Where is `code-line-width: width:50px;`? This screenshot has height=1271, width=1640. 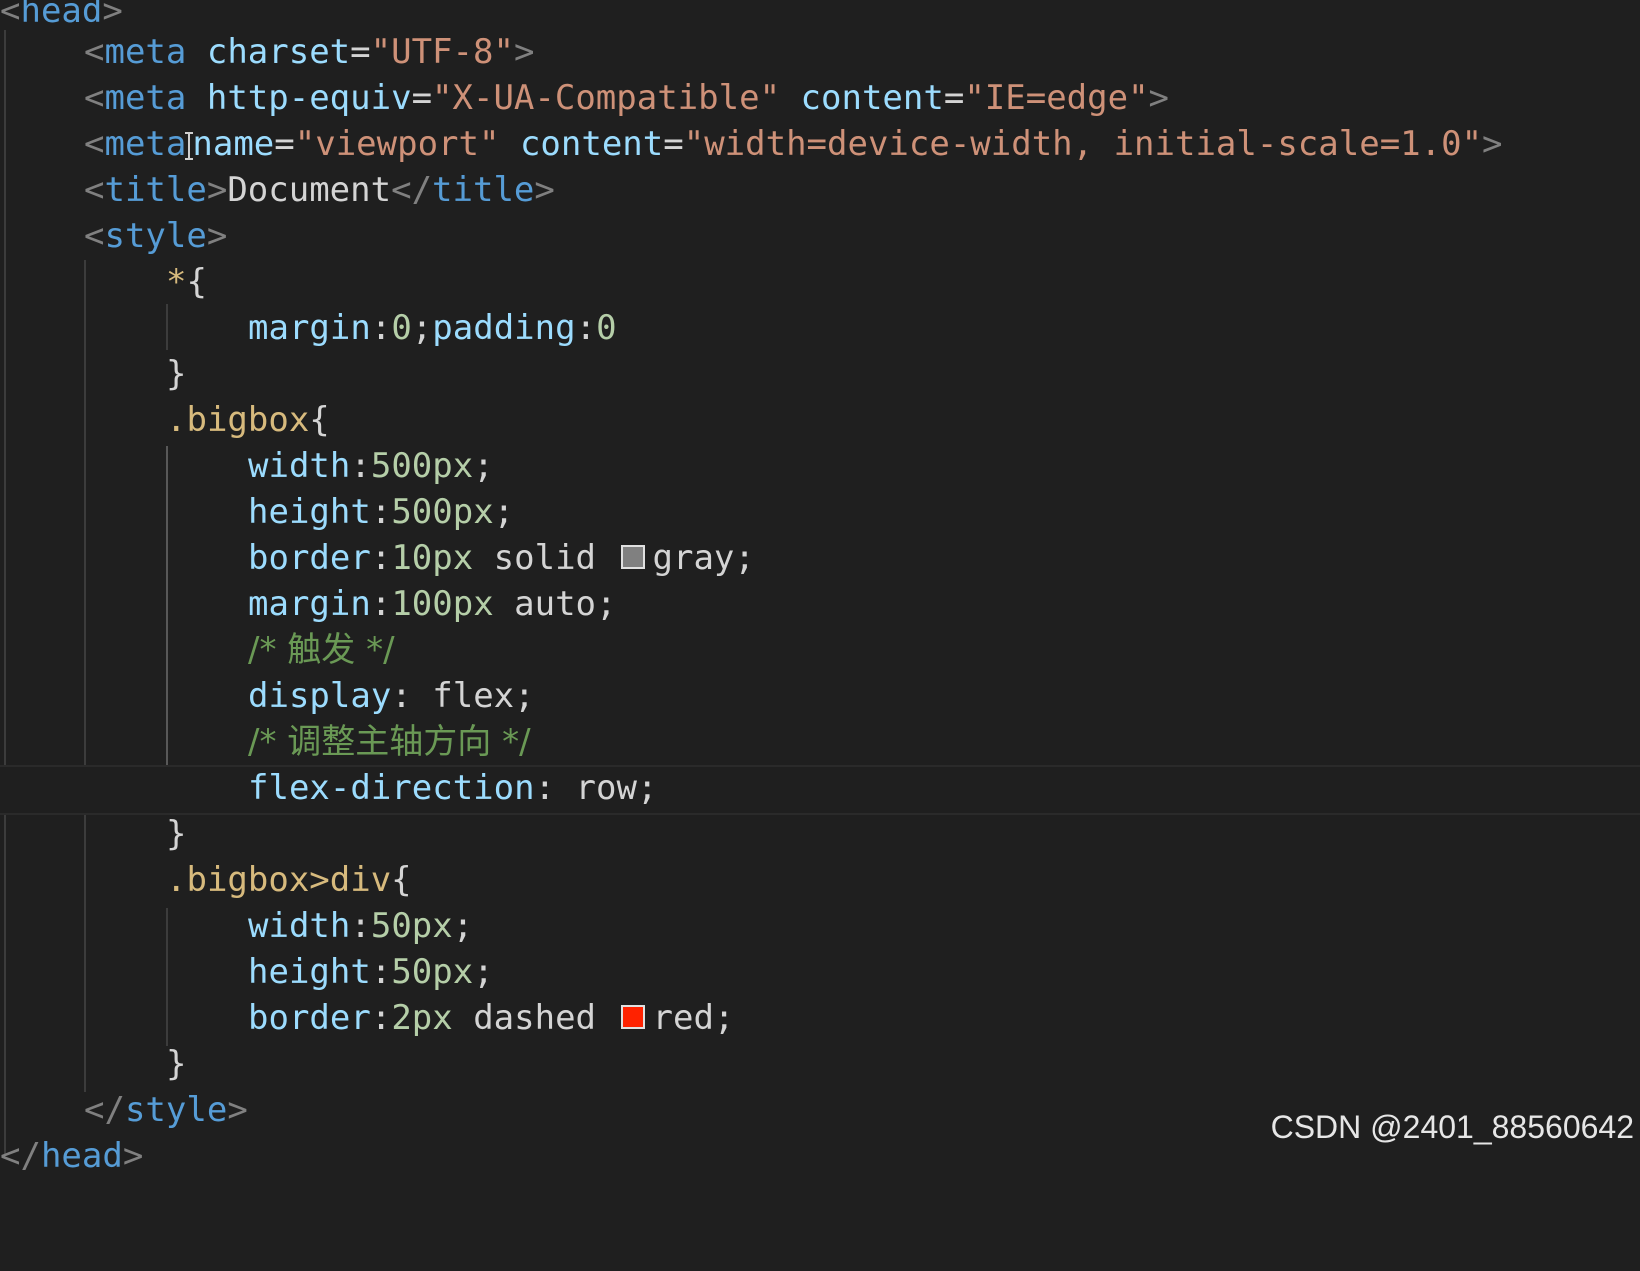
code-line-width: width:50px; is located at coordinates (820, 926).